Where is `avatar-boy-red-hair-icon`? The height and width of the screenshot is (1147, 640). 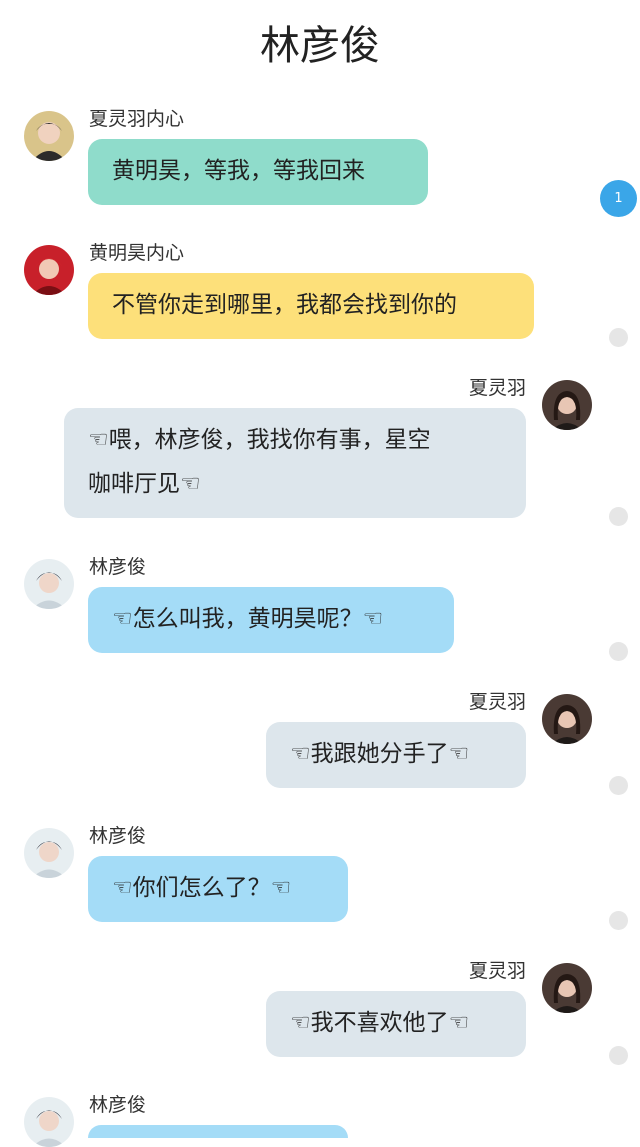 avatar-boy-red-hair-icon is located at coordinates (49, 270).